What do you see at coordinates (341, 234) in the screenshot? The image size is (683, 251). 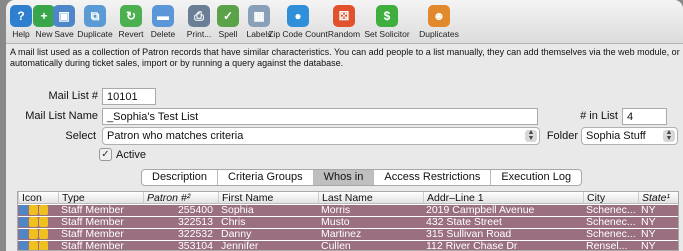 I see `cell-last: Martinez` at bounding box center [341, 234].